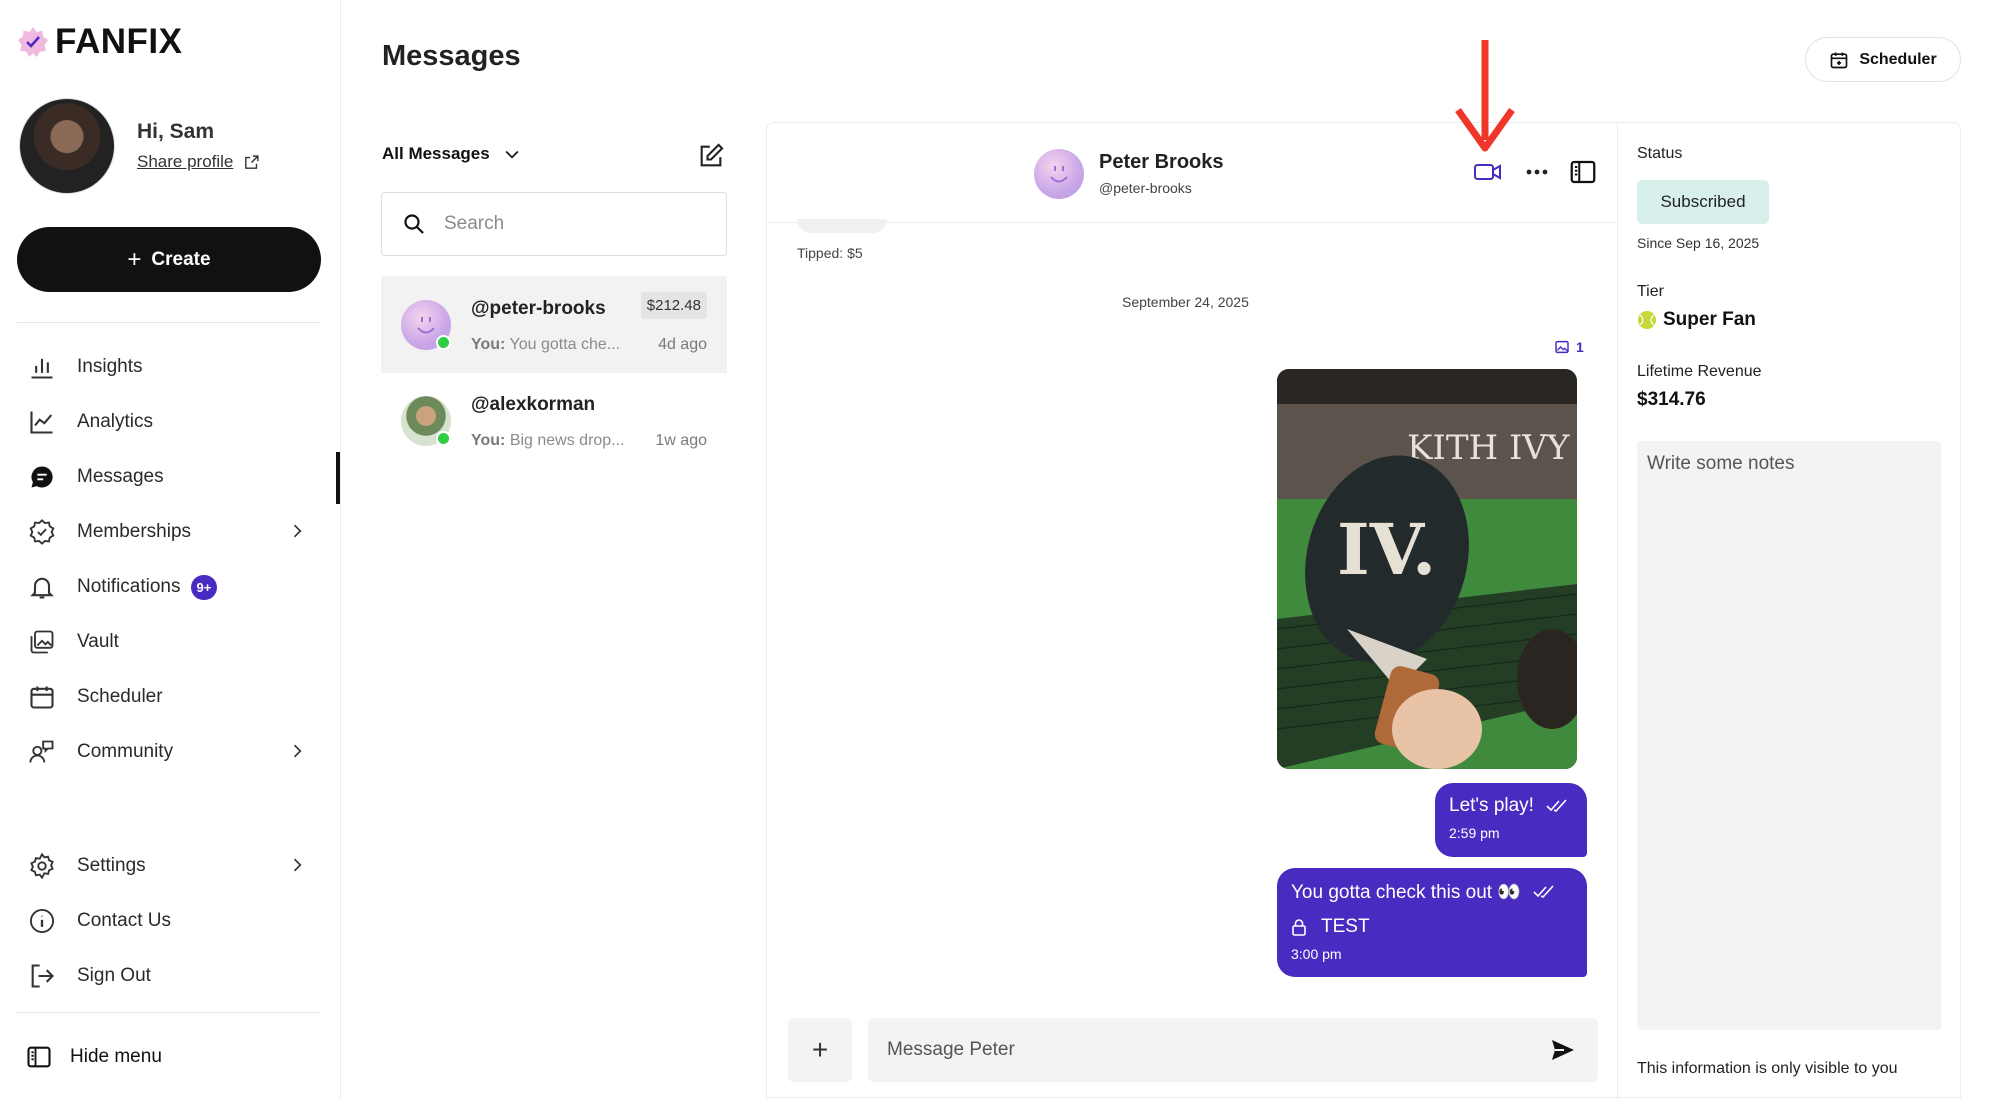  What do you see at coordinates (172, 477) in the screenshot?
I see `sidebar-item-messages: Messages` at bounding box center [172, 477].